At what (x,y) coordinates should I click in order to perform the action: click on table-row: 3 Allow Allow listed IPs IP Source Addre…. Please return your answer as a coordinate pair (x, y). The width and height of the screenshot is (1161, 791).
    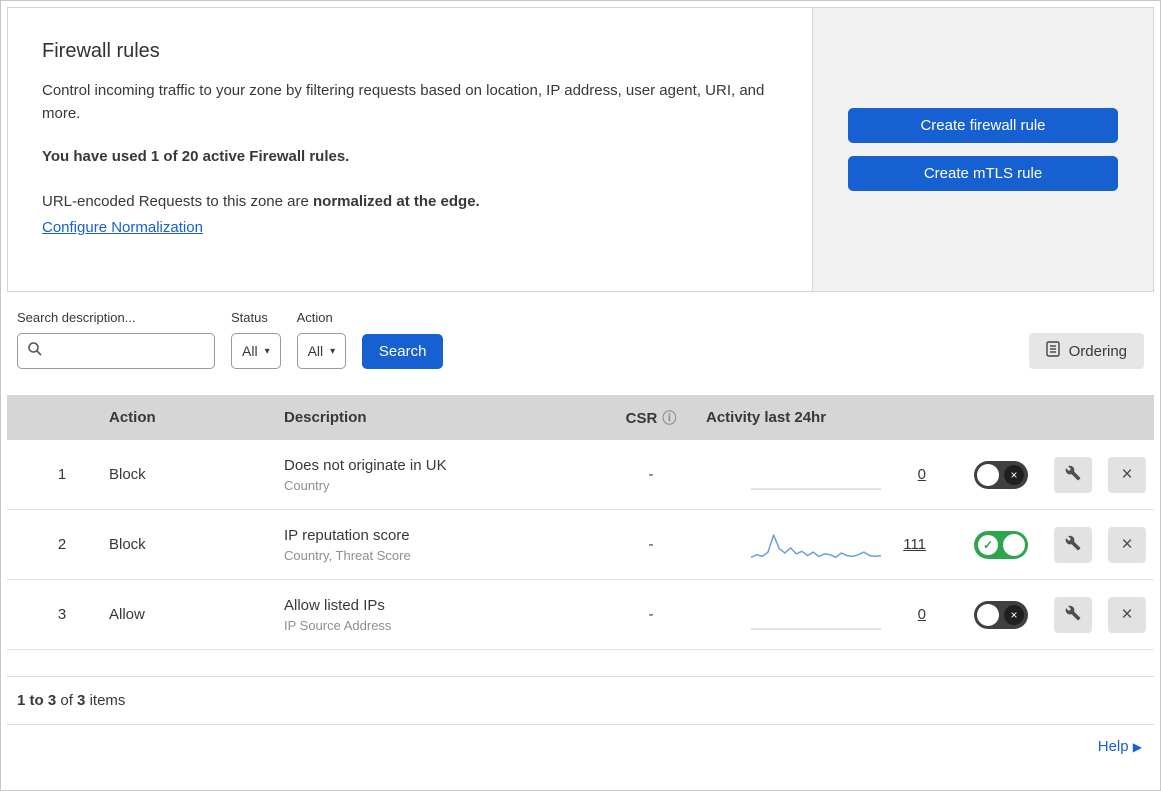
    Looking at the image, I should click on (580, 615).